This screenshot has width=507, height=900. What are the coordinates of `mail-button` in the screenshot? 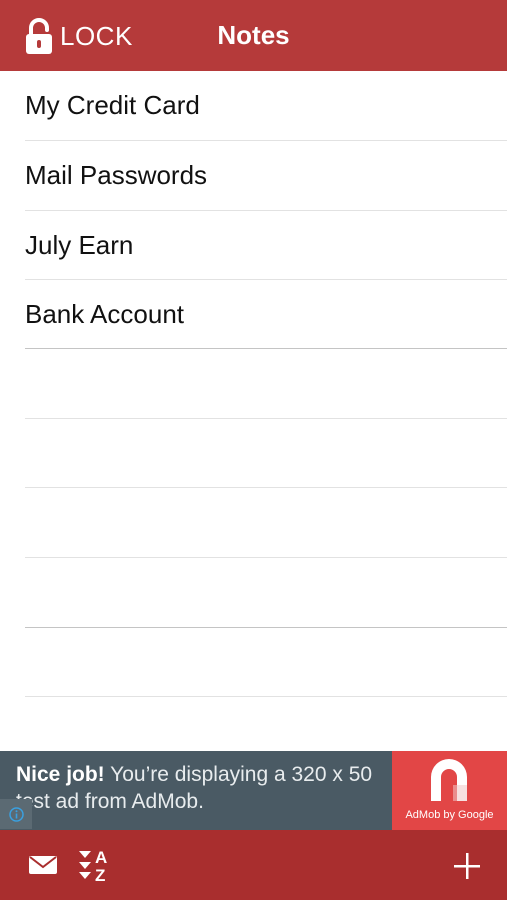 It's located at (44, 866).